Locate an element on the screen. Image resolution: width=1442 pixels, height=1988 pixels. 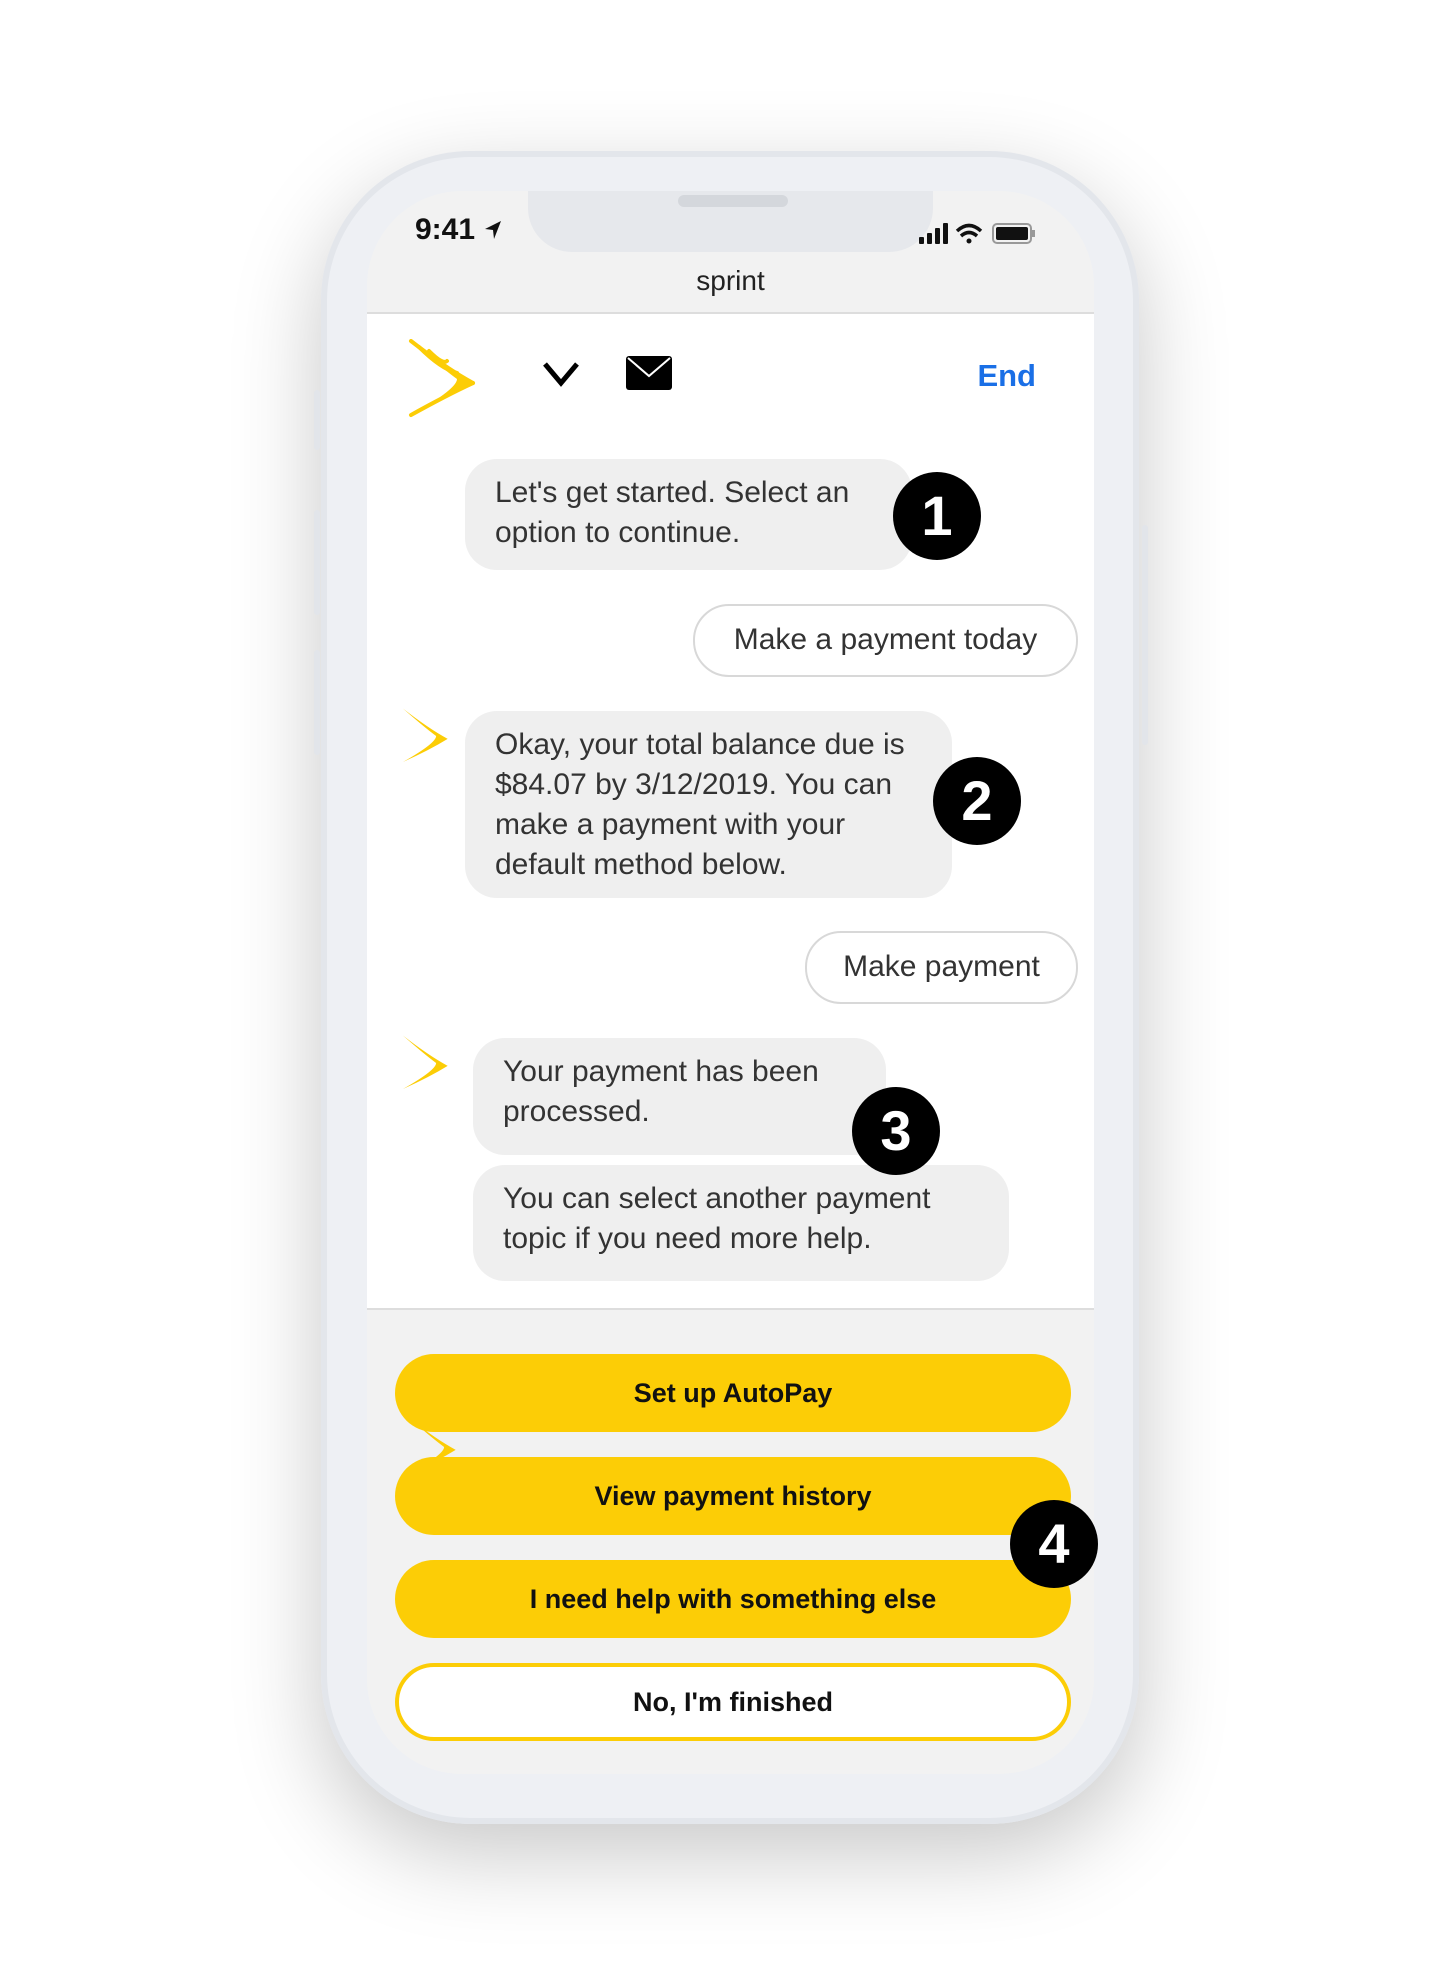
time-text: 9:41 is located at coordinates (445, 229).